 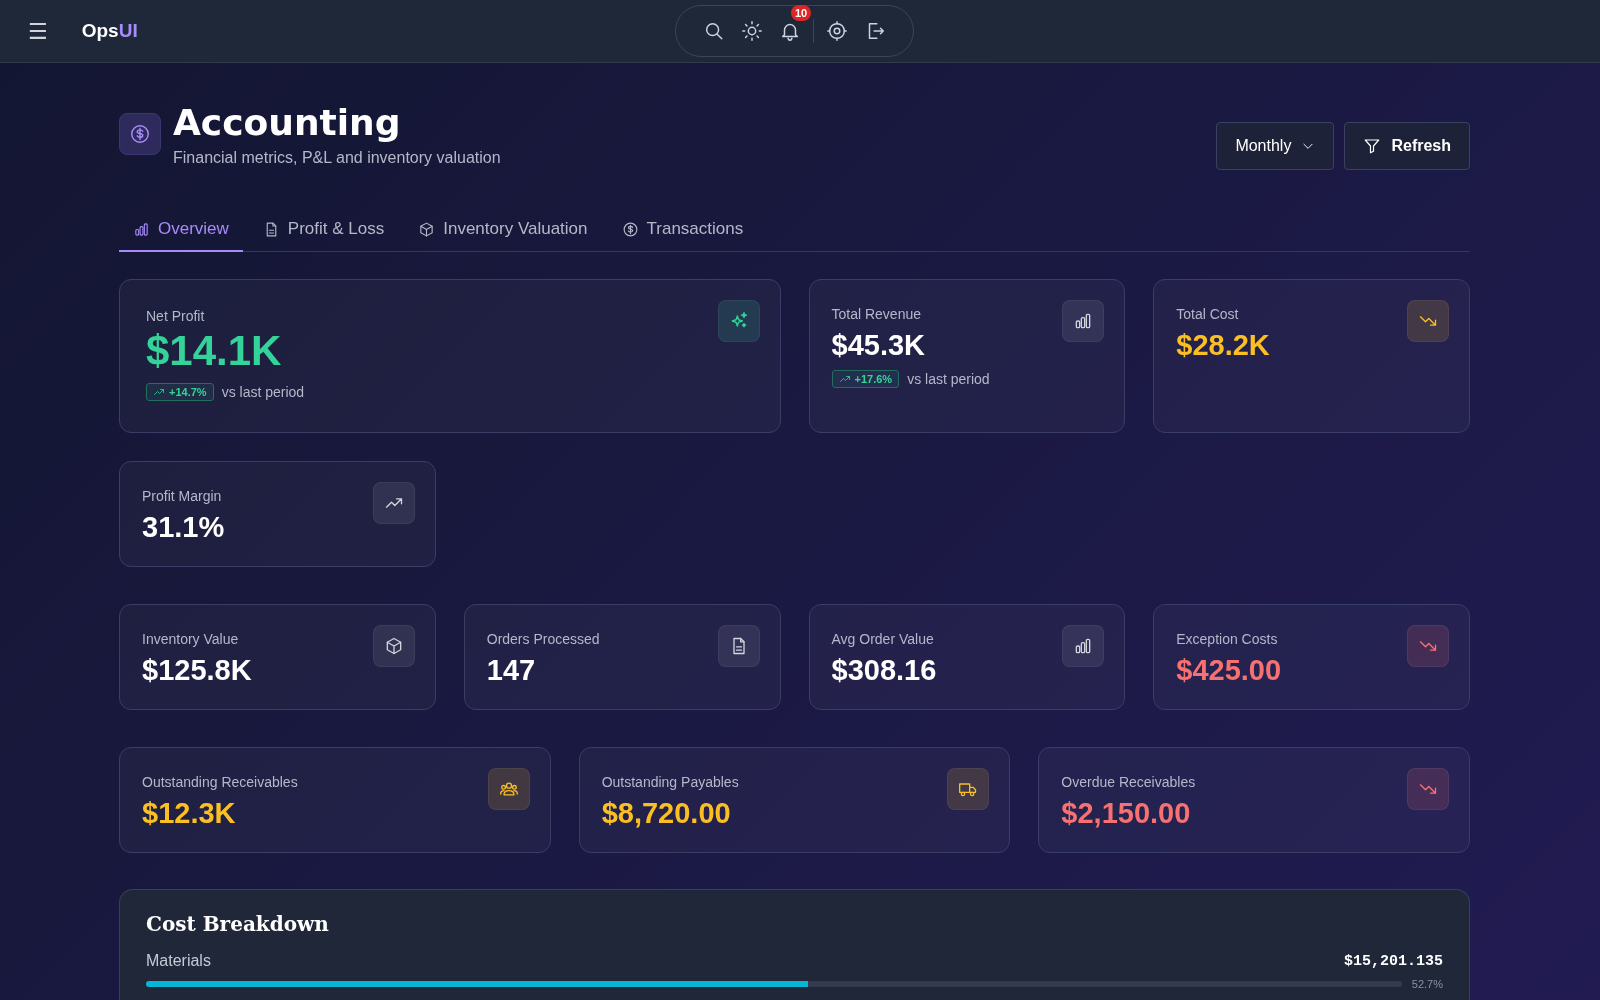 What do you see at coordinates (175, 316) in the screenshot?
I see `stat-label: Net Profit` at bounding box center [175, 316].